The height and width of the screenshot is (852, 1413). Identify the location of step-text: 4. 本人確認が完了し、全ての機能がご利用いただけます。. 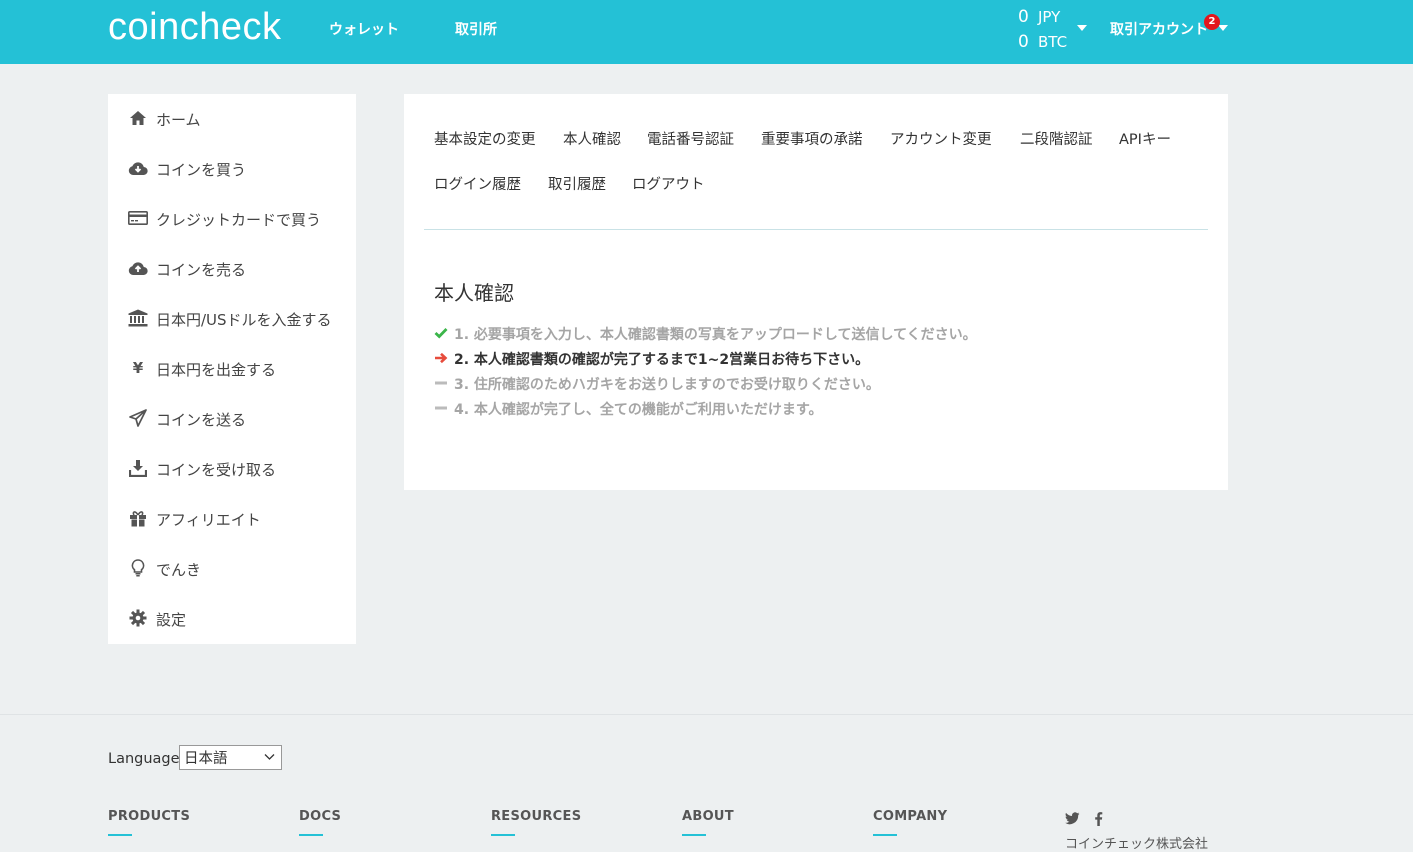
(638, 410).